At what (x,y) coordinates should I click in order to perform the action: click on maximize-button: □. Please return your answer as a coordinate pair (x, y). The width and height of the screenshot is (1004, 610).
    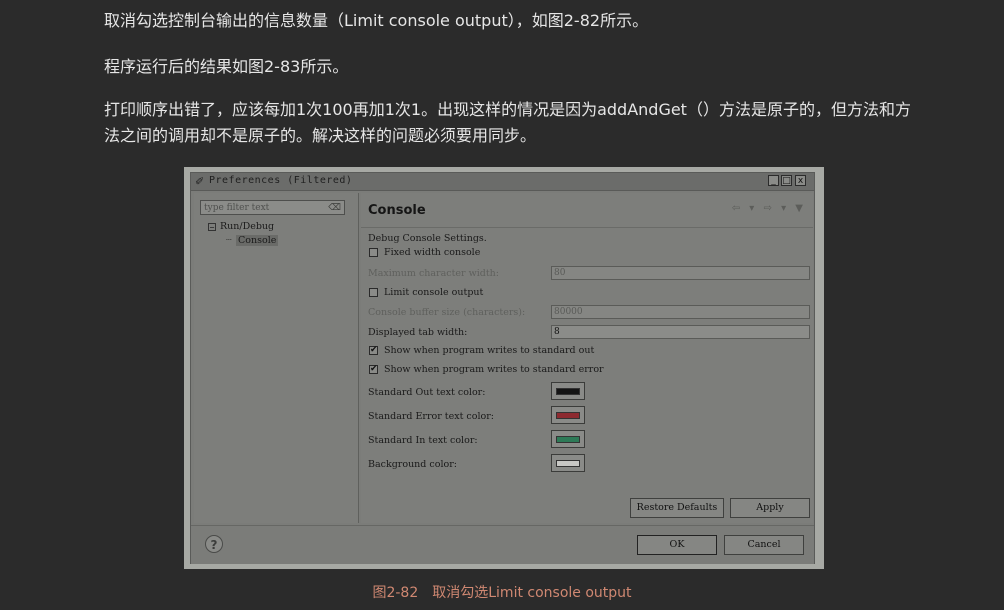
    Looking at the image, I should click on (786, 180).